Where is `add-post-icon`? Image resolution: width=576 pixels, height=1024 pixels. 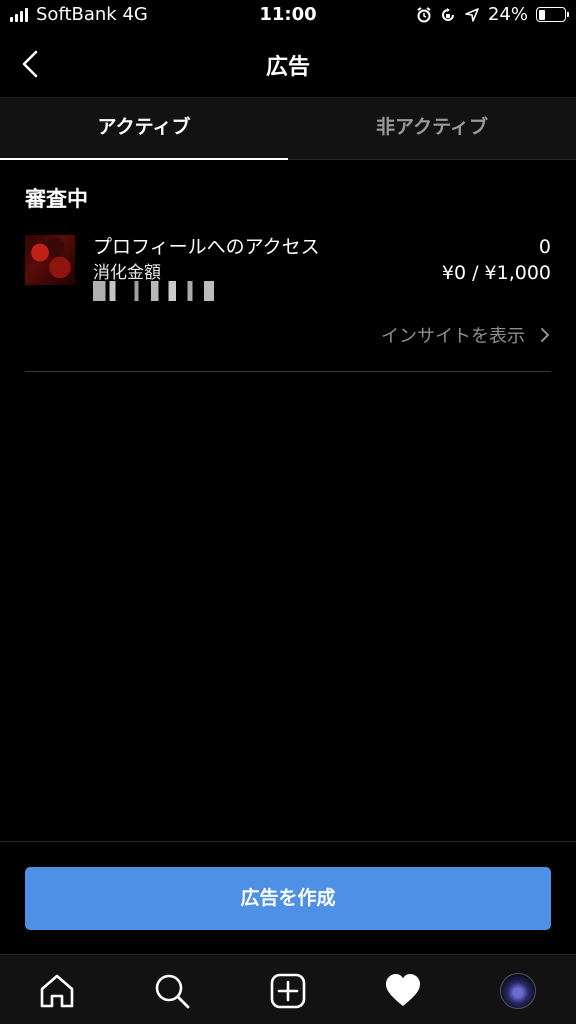 add-post-icon is located at coordinates (288, 991).